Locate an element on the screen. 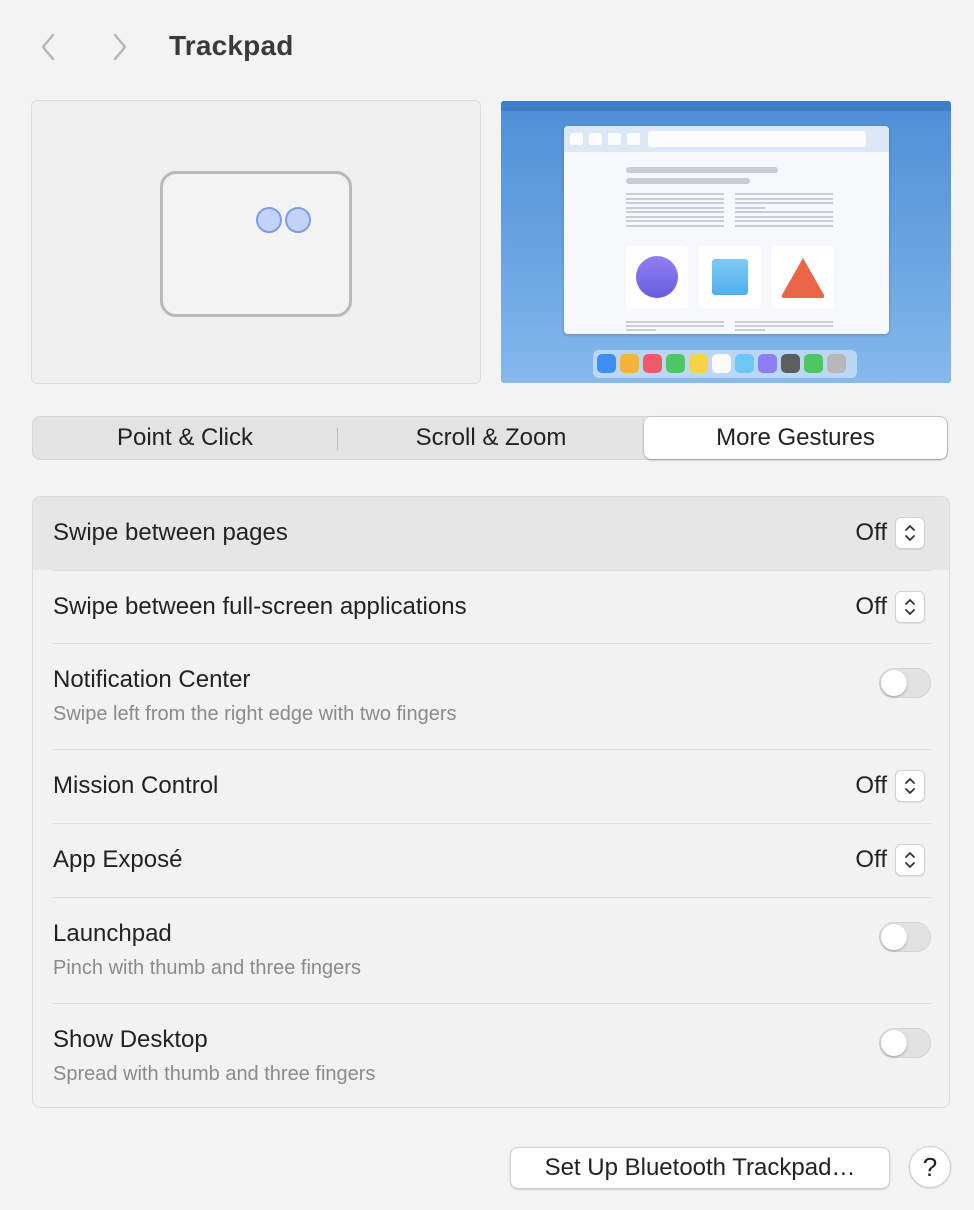 Image resolution: width=974 pixels, height=1210 pixels. screen-preview is located at coordinates (726, 242).